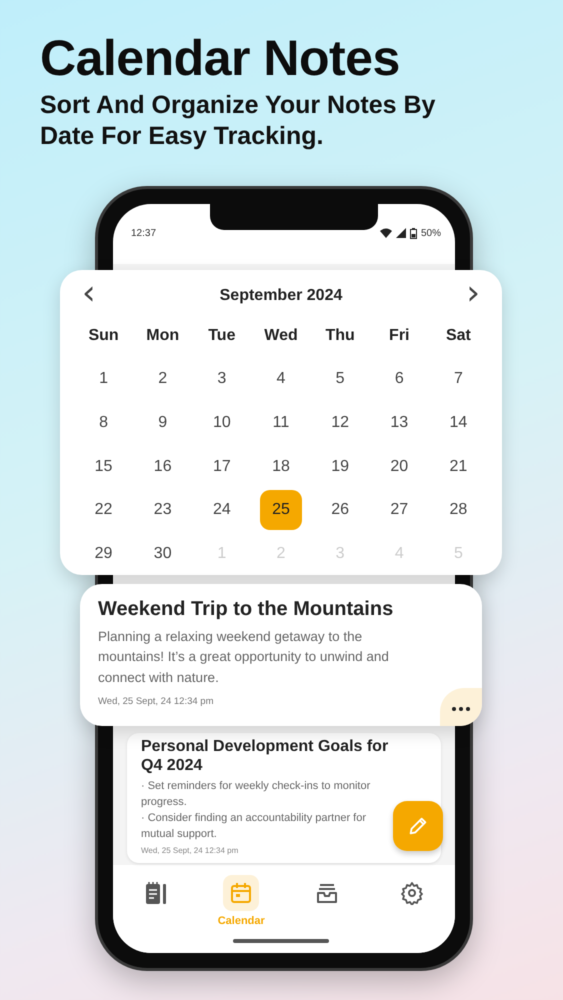  Describe the element at coordinates (103, 379) in the screenshot. I see `calendar-day: 1` at that location.